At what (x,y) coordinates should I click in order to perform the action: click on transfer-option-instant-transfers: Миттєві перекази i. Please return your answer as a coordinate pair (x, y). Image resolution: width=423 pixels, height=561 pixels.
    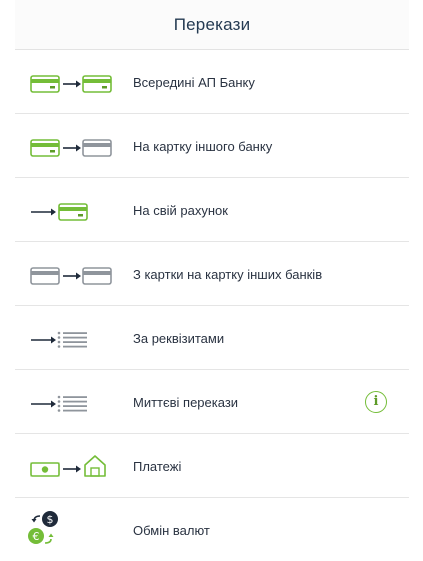
    Looking at the image, I should click on (212, 402).